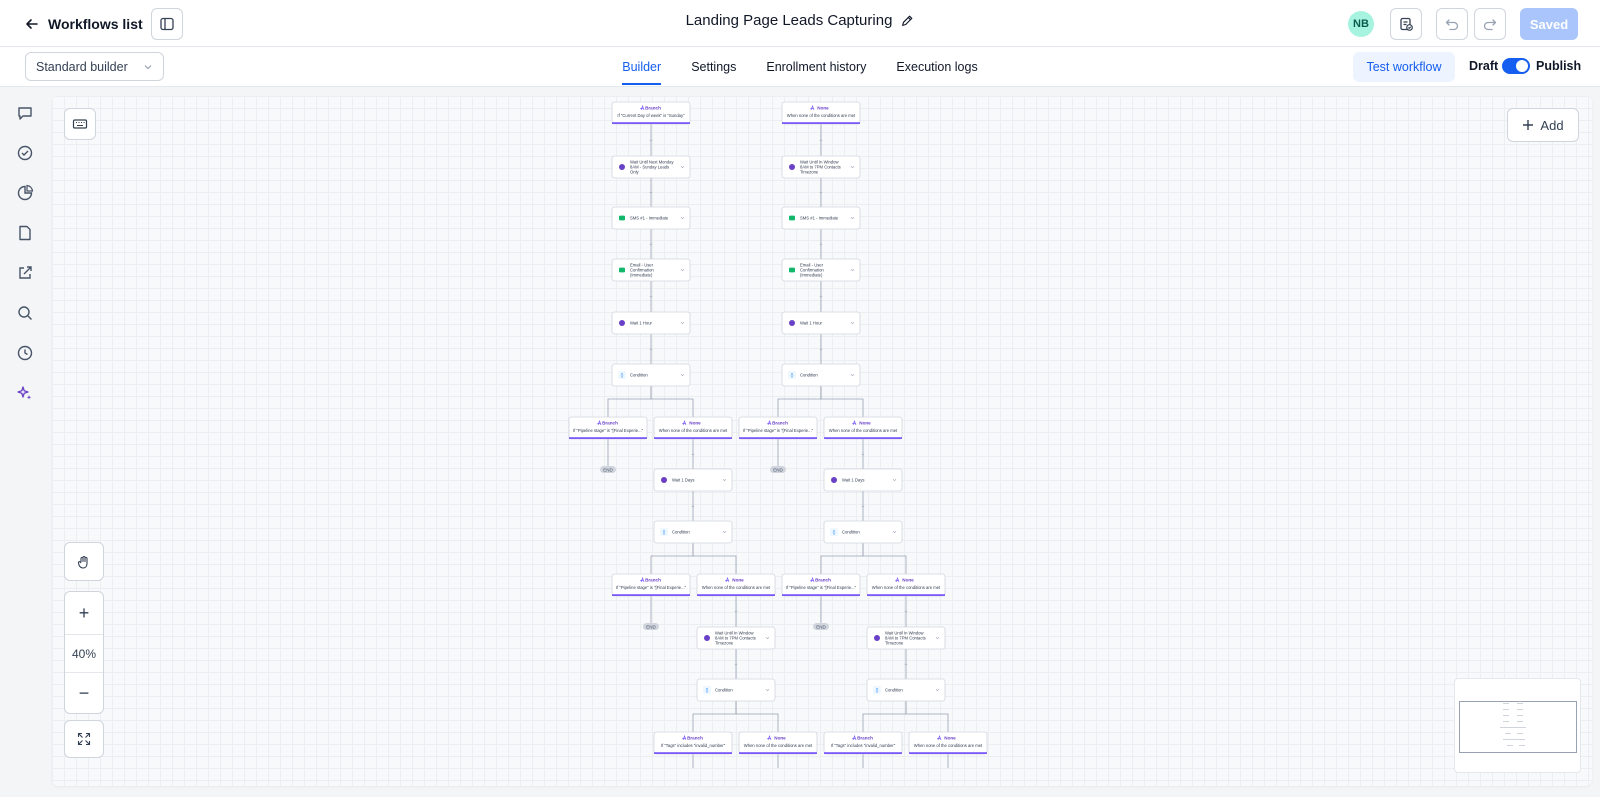 Image resolution: width=1600 pixels, height=797 pixels. What do you see at coordinates (1490, 24) in the screenshot?
I see `redo-button` at bounding box center [1490, 24].